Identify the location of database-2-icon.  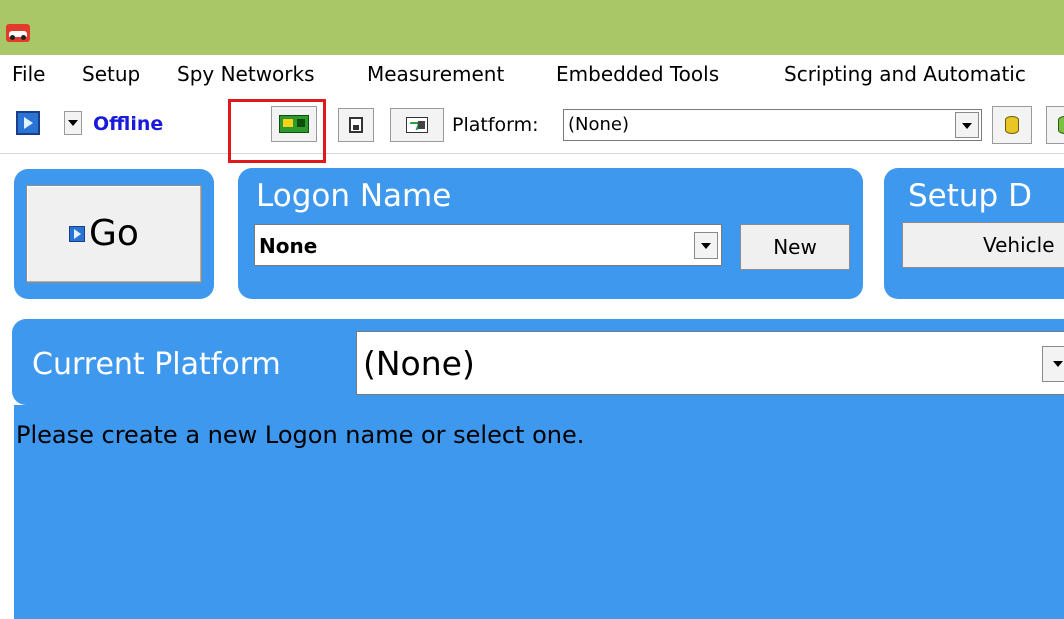
(1061, 125).